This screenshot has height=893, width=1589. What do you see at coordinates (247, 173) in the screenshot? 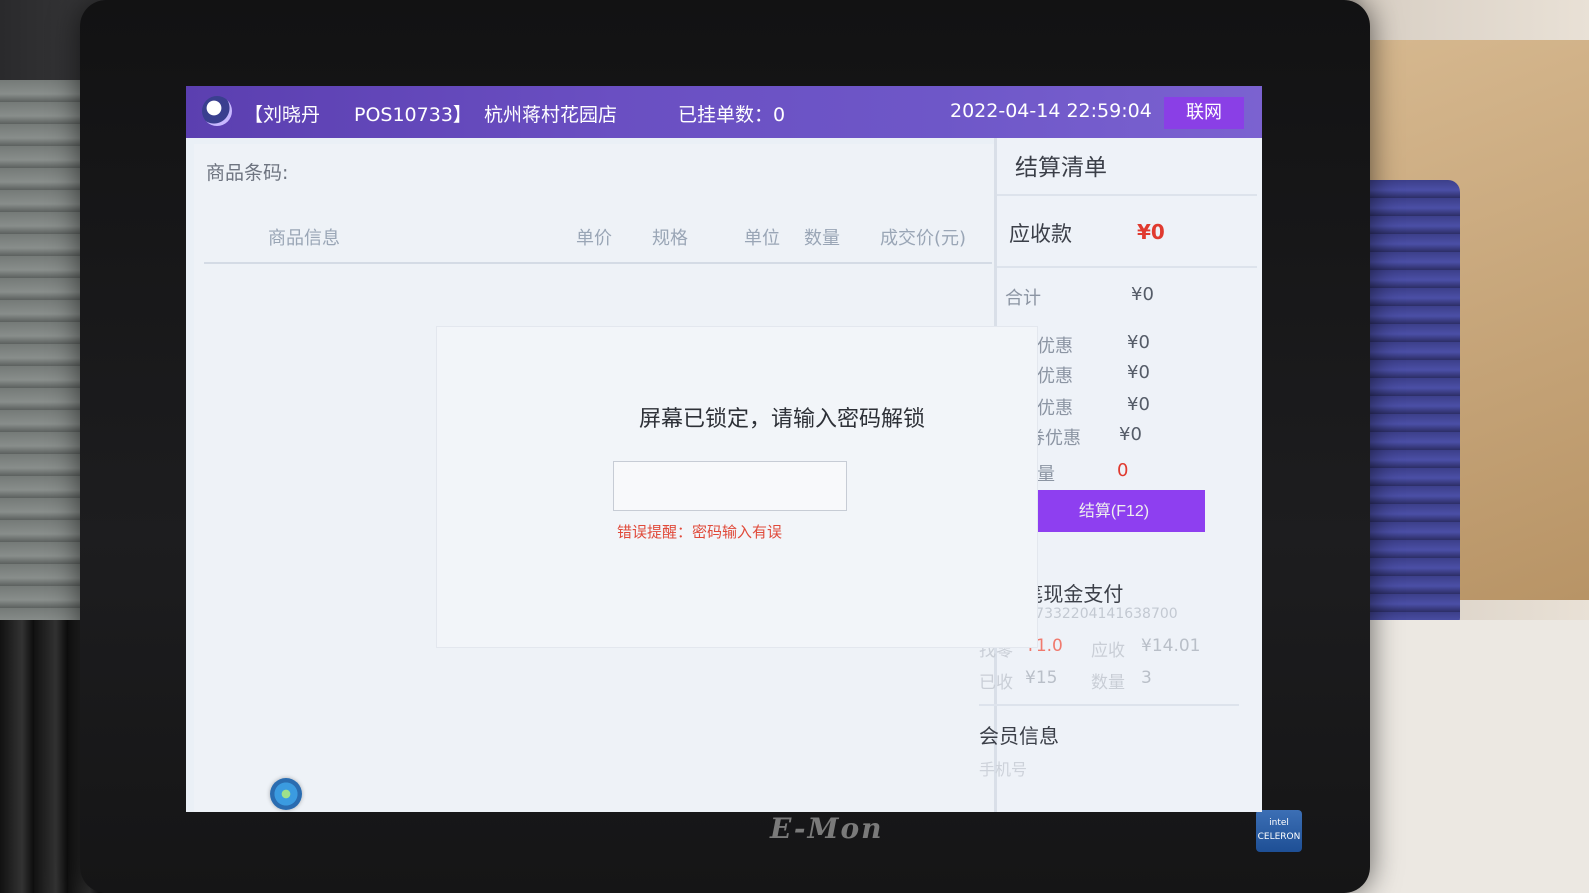
I see `barcode-label: 商品条码:` at bounding box center [247, 173].